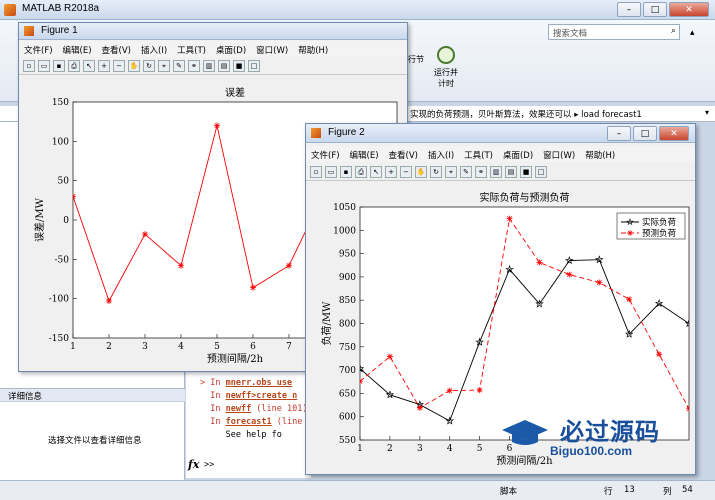  Describe the element at coordinates (259, 383) in the screenshot. I see `cmd-link: mnerr.obs_use` at that location.